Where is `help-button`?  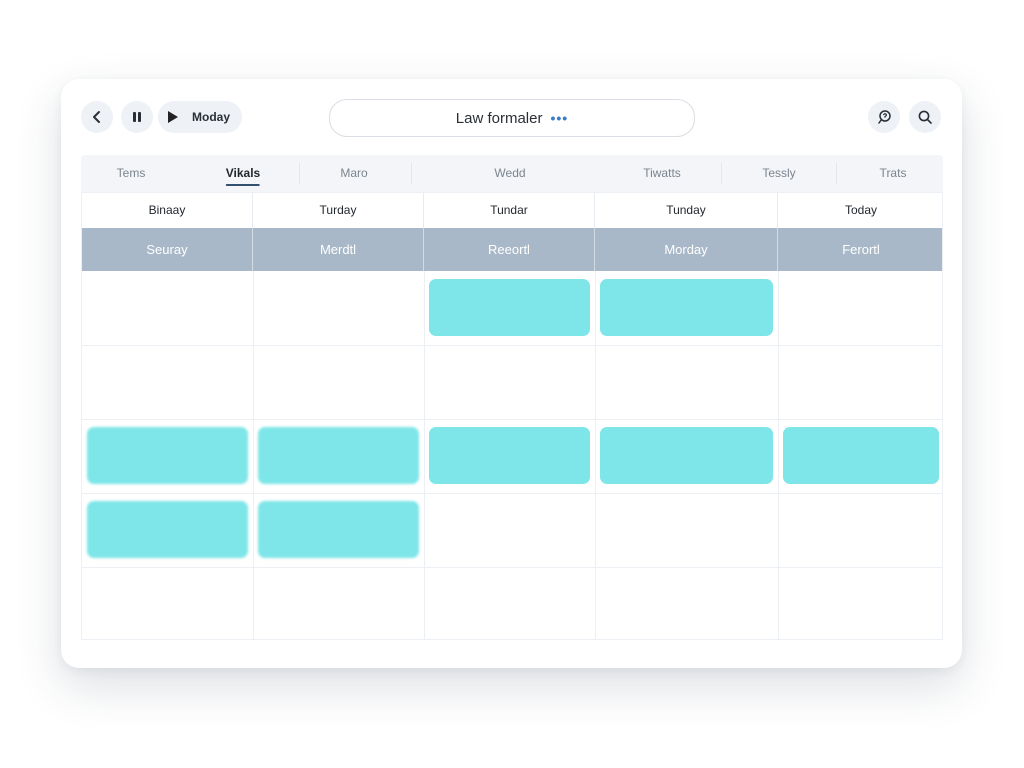 help-button is located at coordinates (884, 117).